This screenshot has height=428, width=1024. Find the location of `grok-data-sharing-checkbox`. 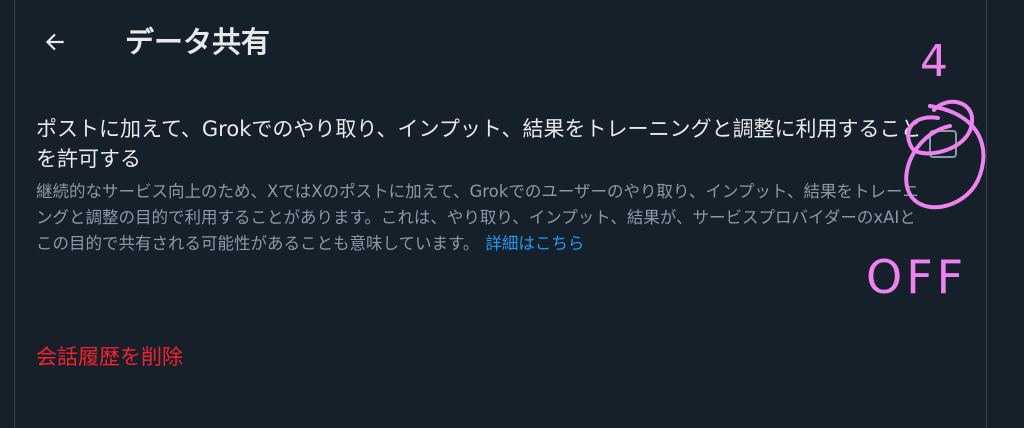

grok-data-sharing-checkbox is located at coordinates (943, 144).